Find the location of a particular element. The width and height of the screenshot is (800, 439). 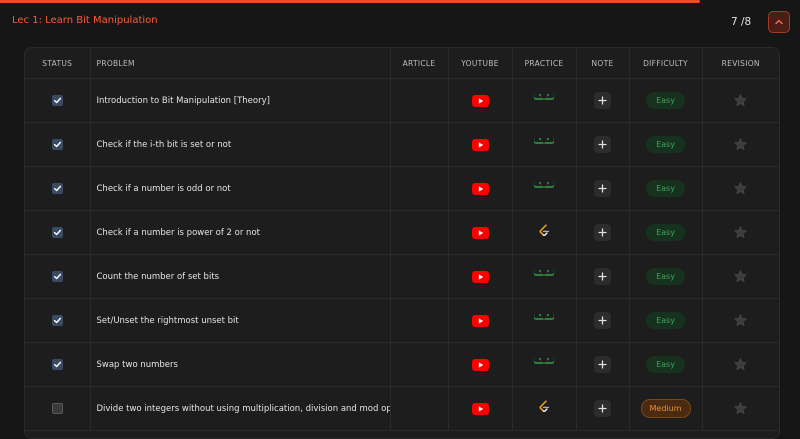

col-difficulty: DIFFICULTY is located at coordinates (666, 63).